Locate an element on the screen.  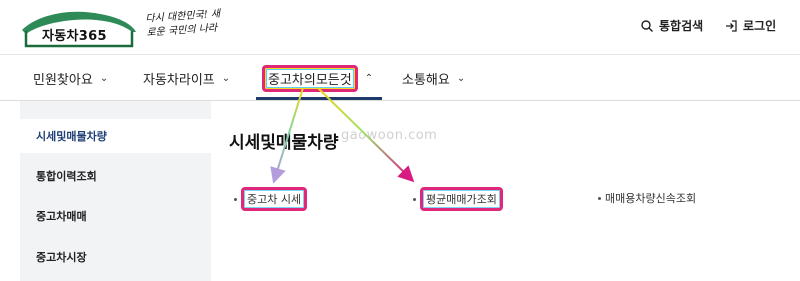
gnb-item-car-life: 자동차라이프 ⌄ is located at coordinates (186, 78).